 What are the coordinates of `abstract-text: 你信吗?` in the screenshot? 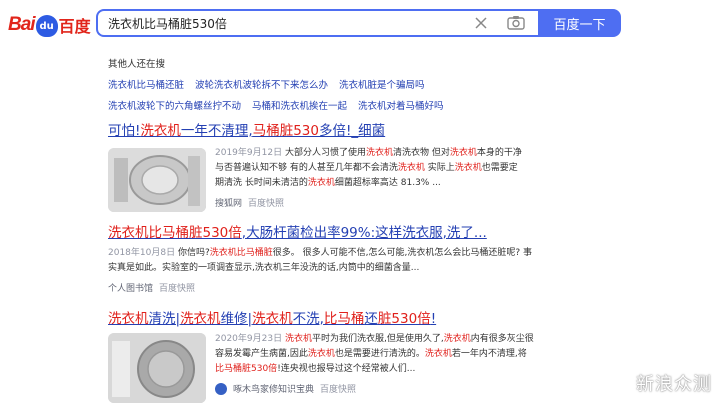 It's located at (192, 253).